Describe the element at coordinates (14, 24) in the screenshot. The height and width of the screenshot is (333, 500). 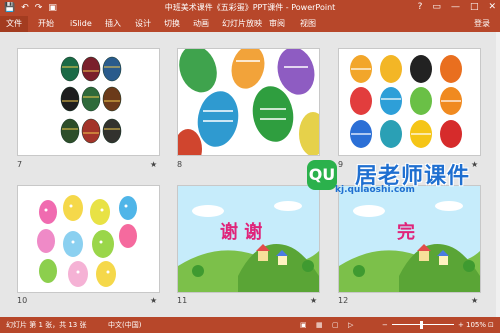
I see `tab-file: 文件` at that location.